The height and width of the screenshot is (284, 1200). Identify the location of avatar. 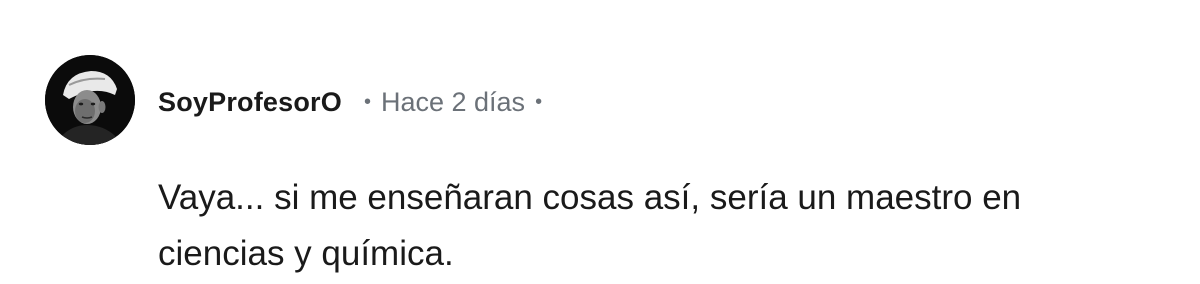
(90, 100).